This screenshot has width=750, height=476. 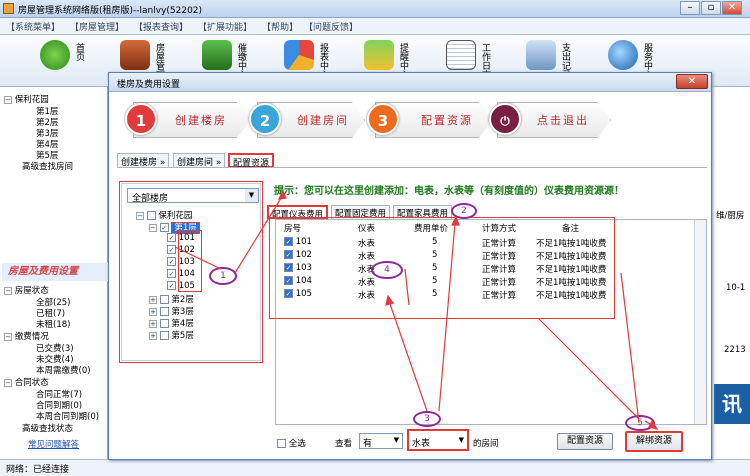 I want to click on left-advanced-search: 高级查找房间, so click(x=47, y=166).